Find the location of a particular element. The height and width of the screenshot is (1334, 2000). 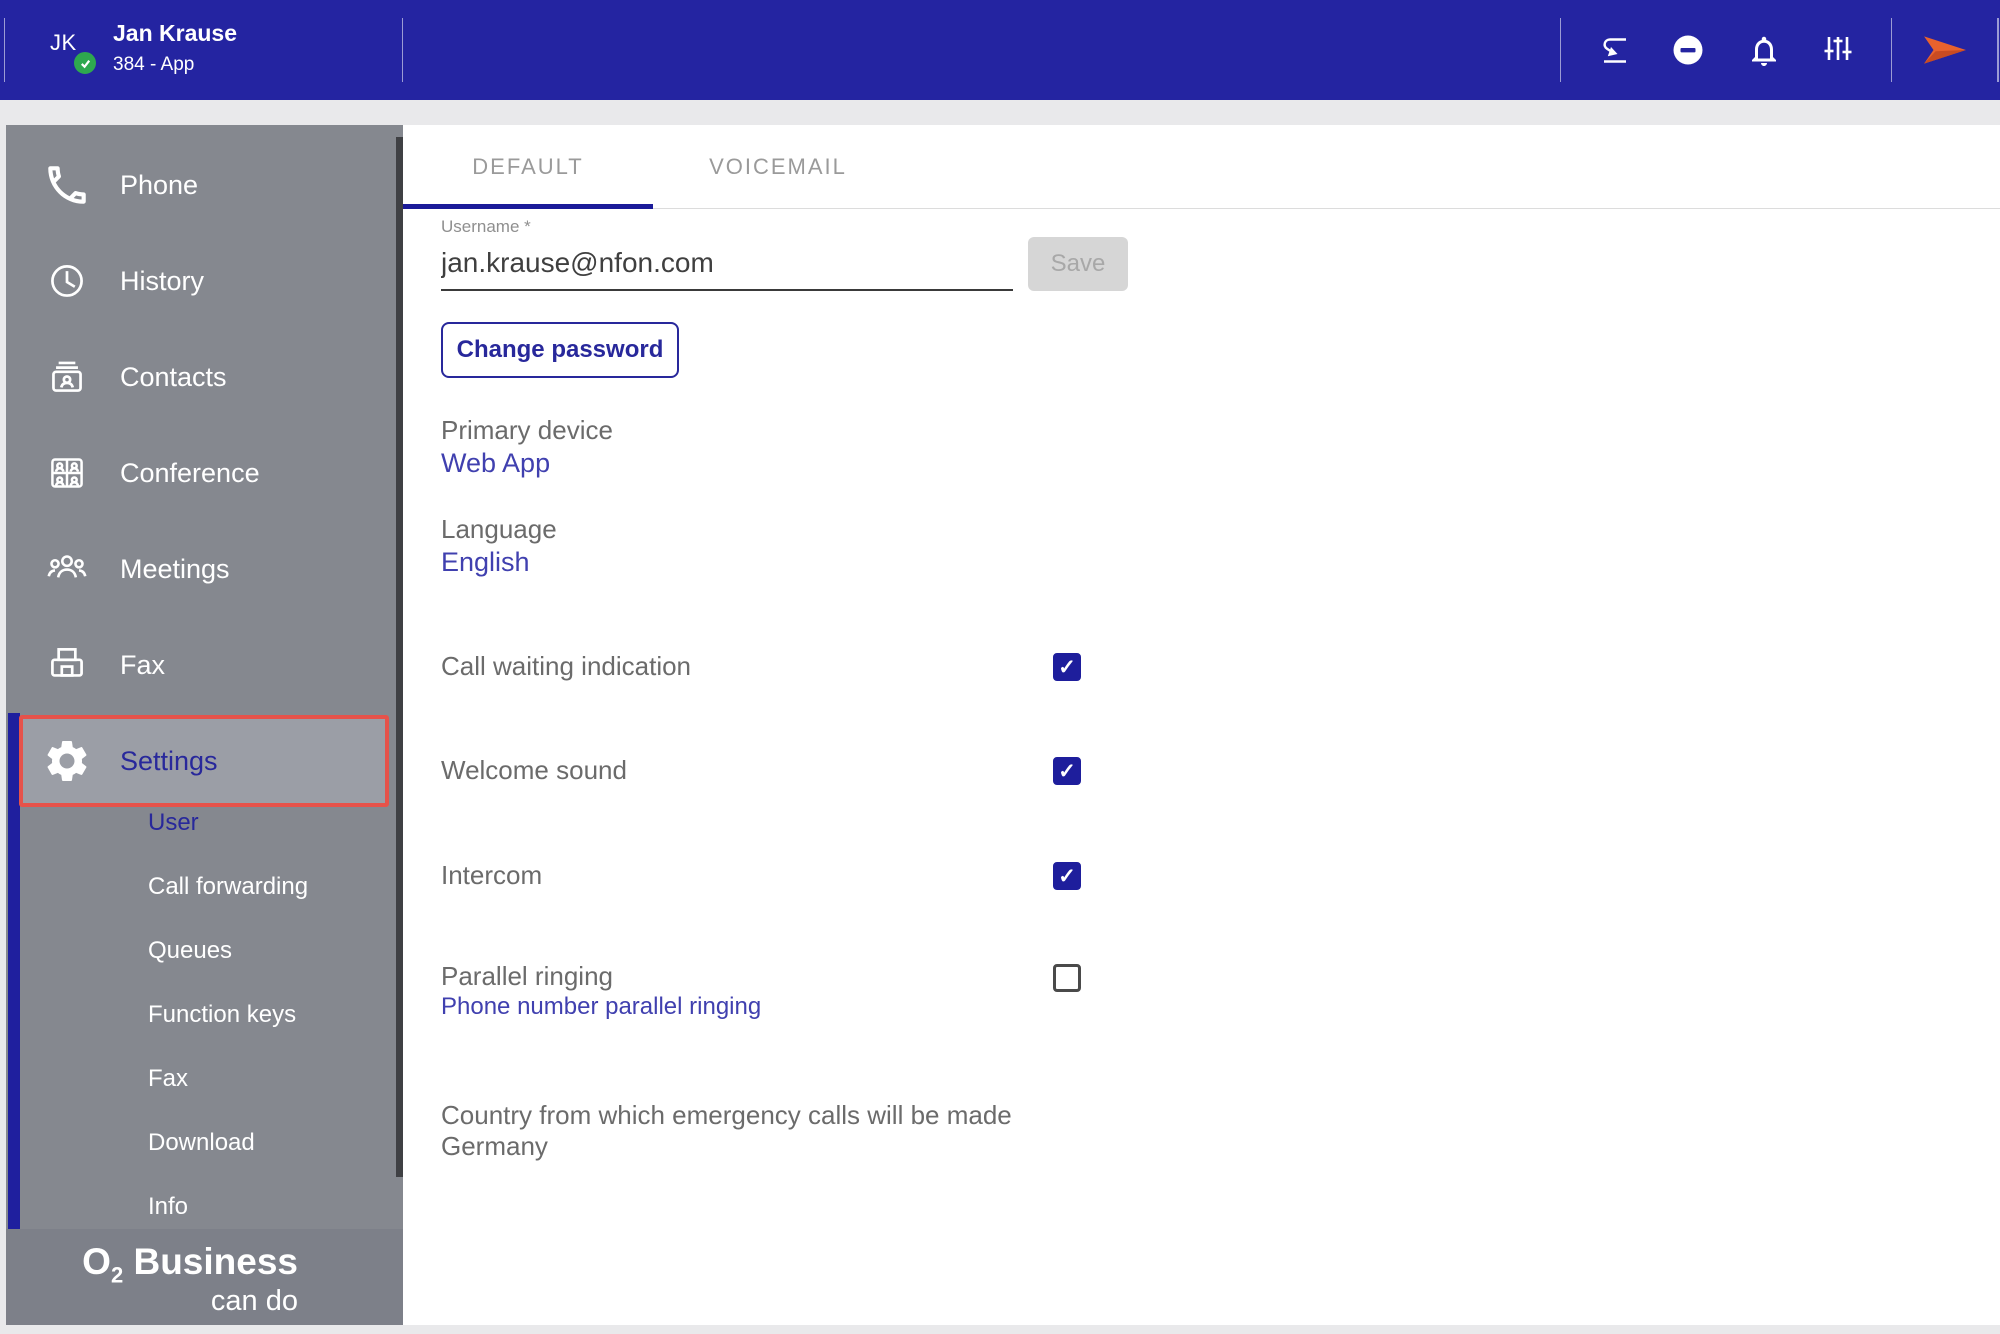

tune-sliders-icon is located at coordinates (1838, 50).